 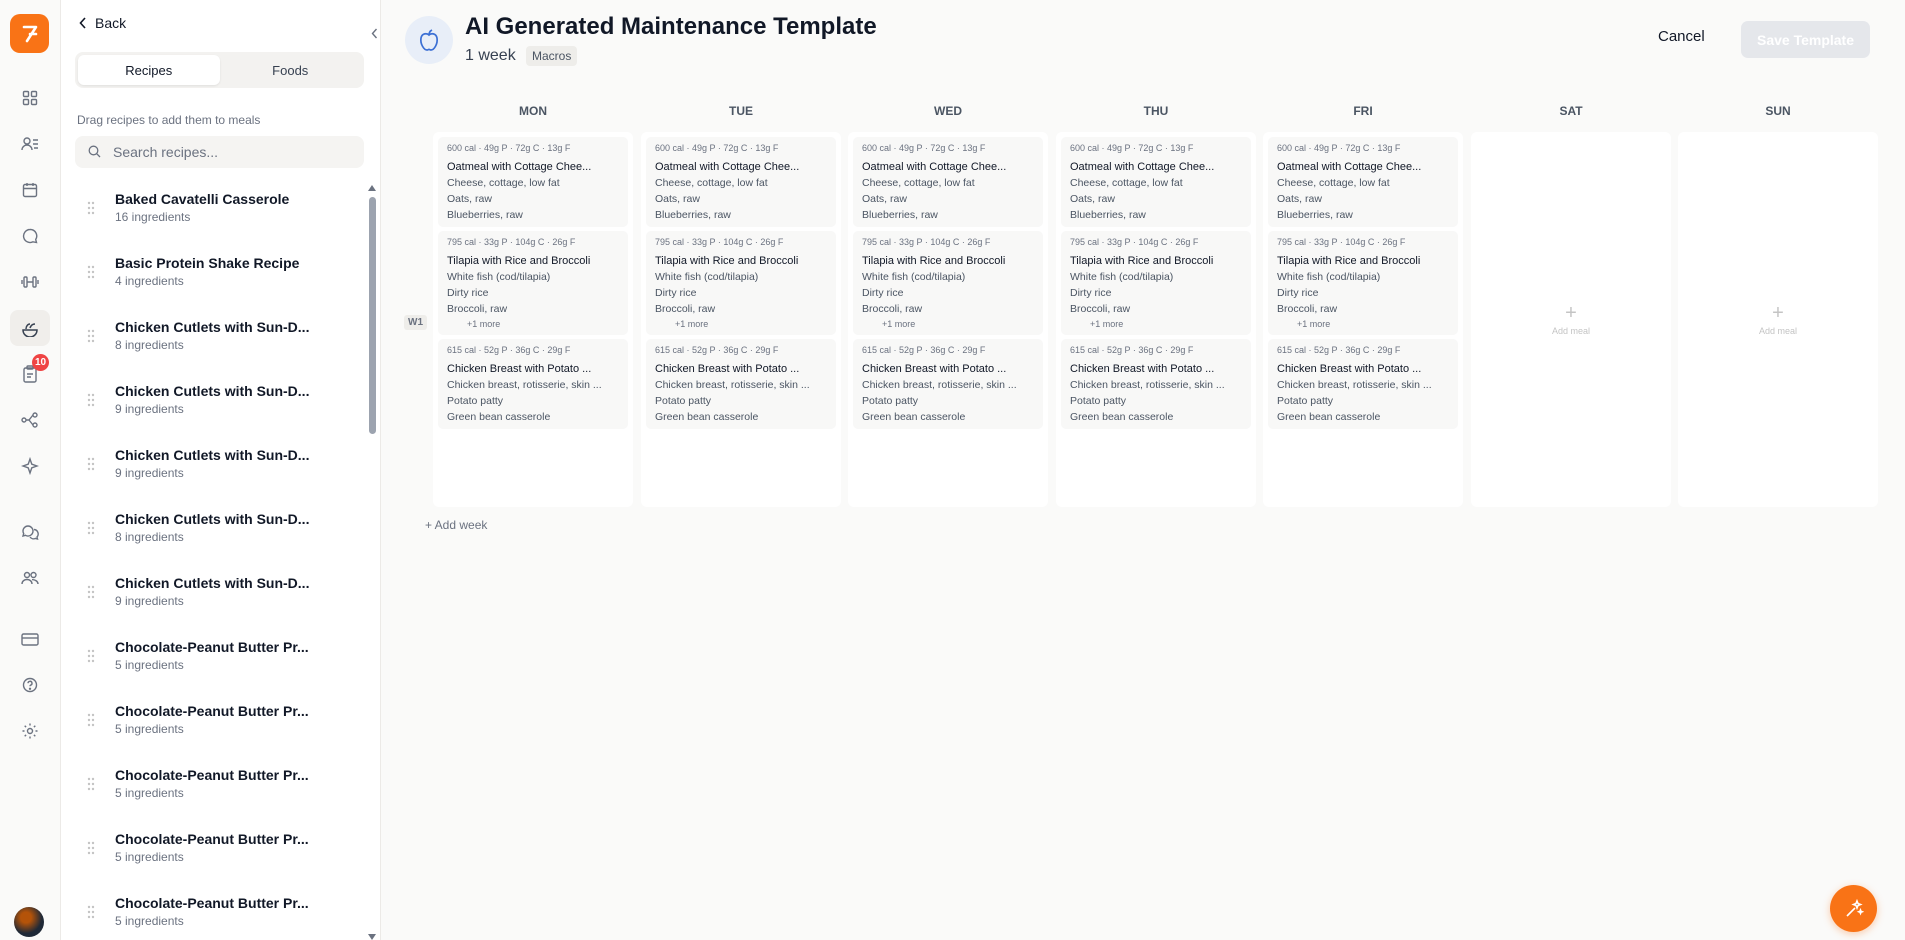 I want to click on clients-icon, so click(x=30, y=144).